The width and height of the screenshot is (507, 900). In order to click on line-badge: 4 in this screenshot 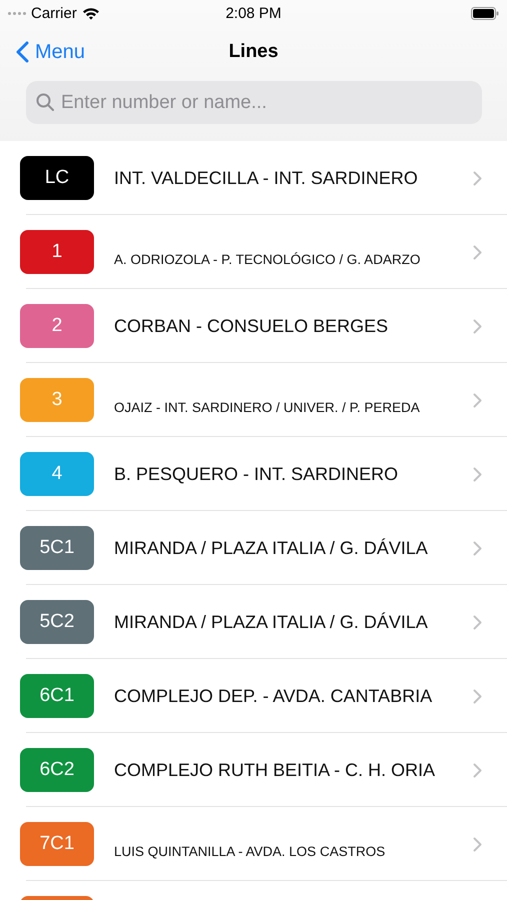, I will do `click(57, 474)`.